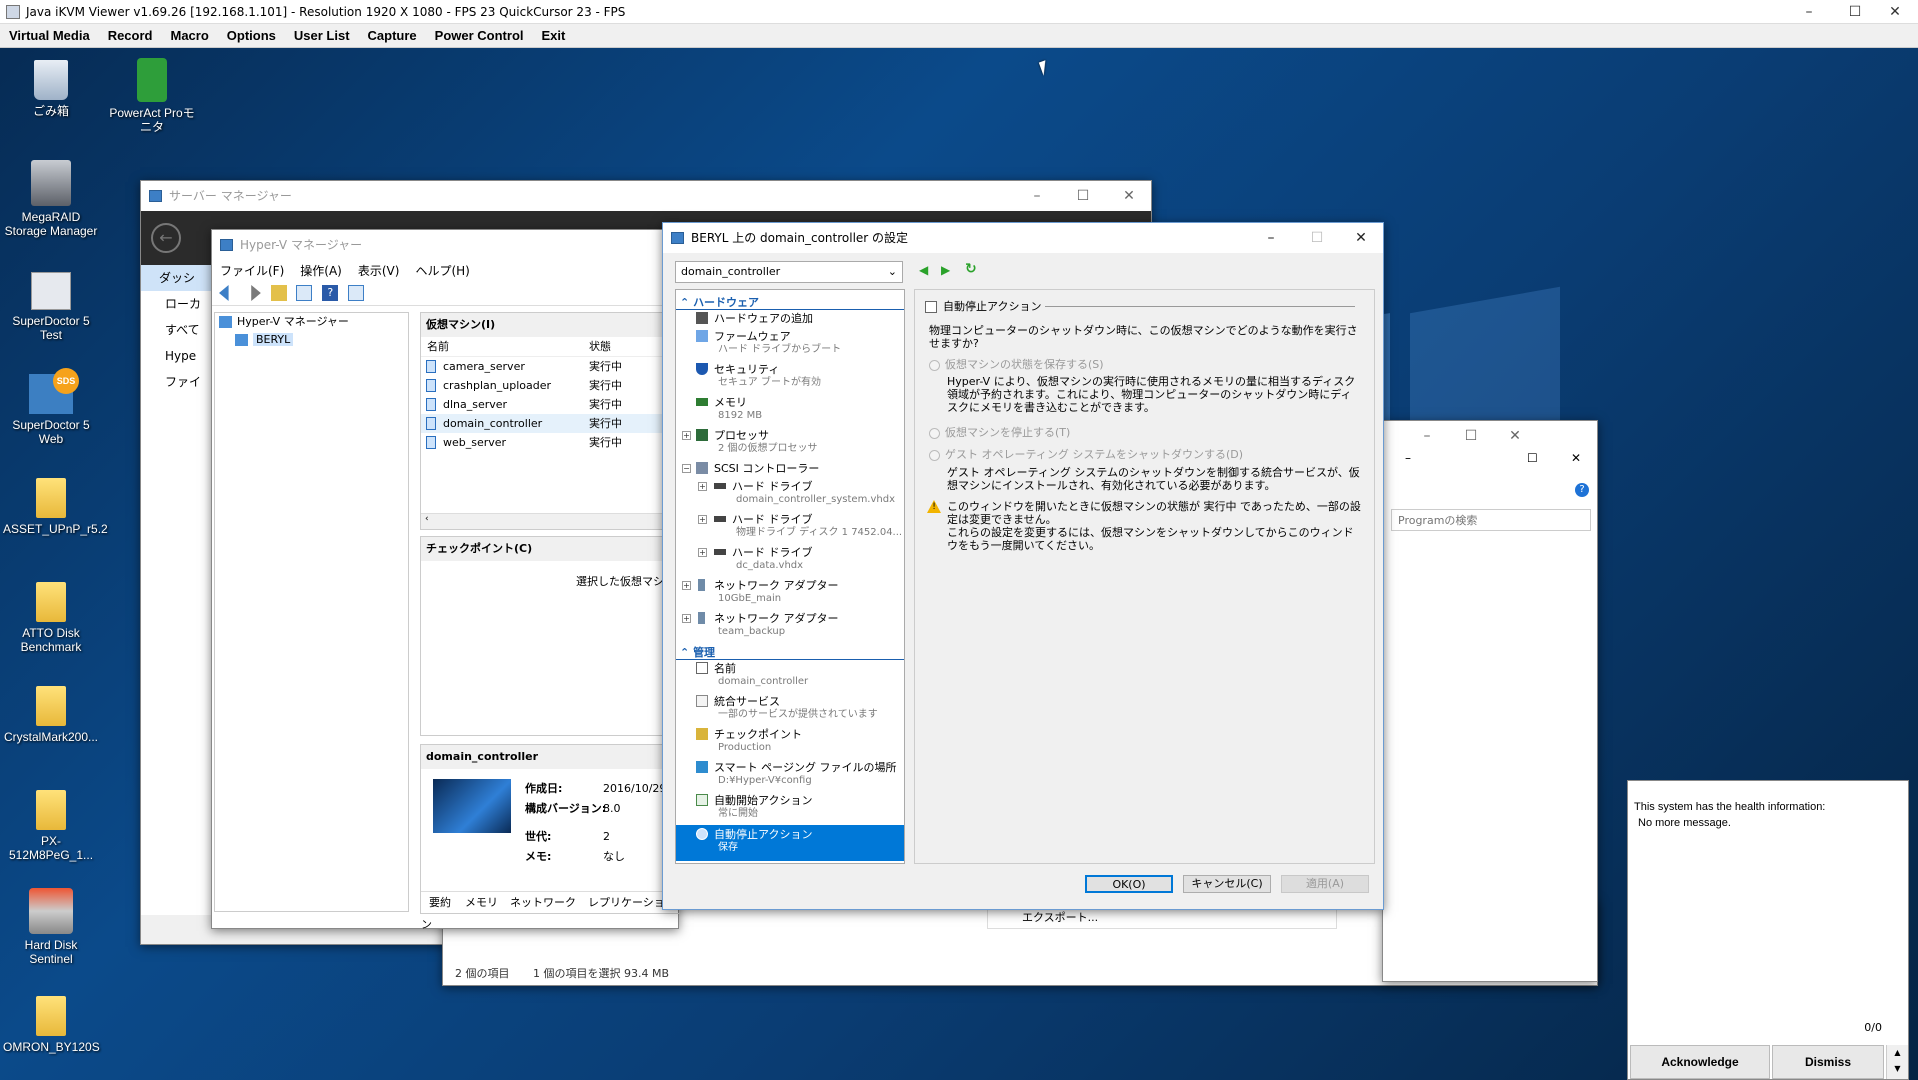  Describe the element at coordinates (550, 423) in the screenshot. I see `vm-row-selected: domain_controller 実行中` at that location.